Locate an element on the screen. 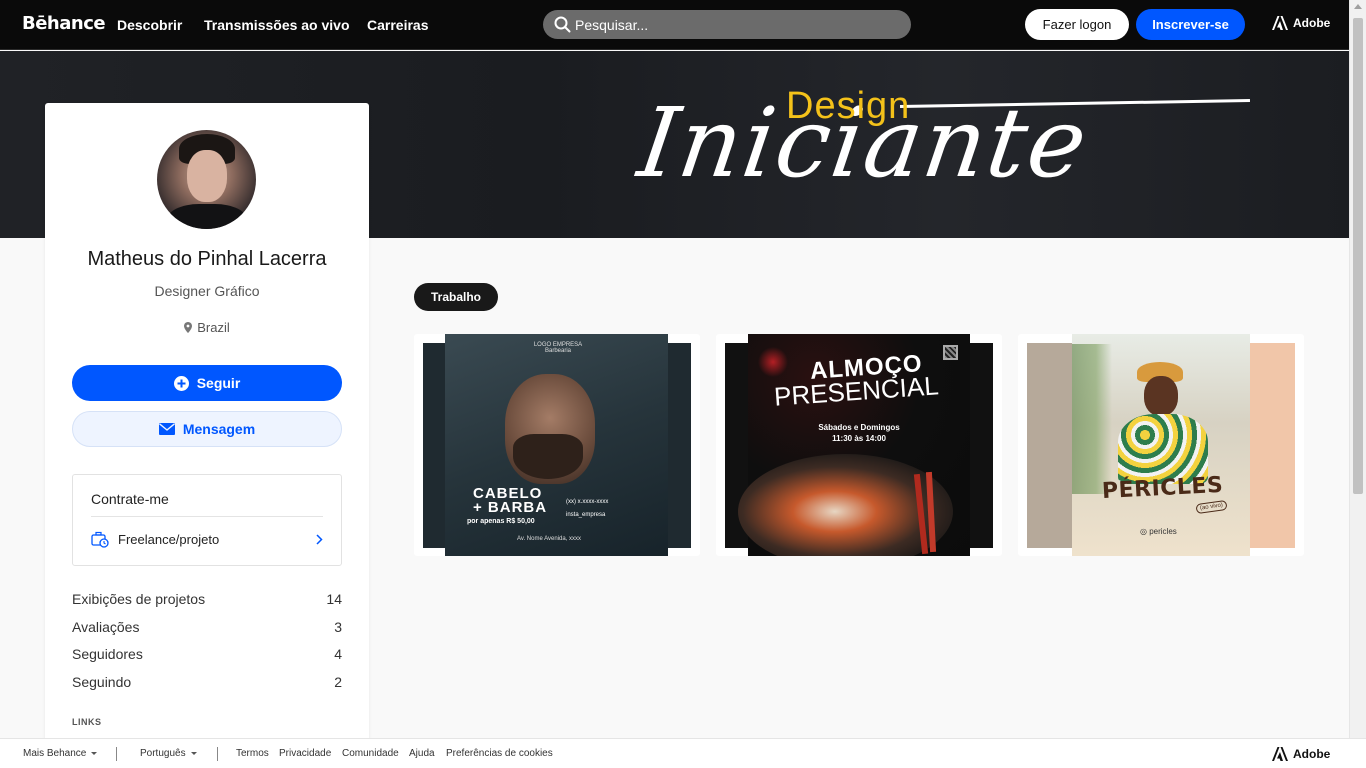  poster-hours: 11:30 às 14:00 is located at coordinates (859, 438).